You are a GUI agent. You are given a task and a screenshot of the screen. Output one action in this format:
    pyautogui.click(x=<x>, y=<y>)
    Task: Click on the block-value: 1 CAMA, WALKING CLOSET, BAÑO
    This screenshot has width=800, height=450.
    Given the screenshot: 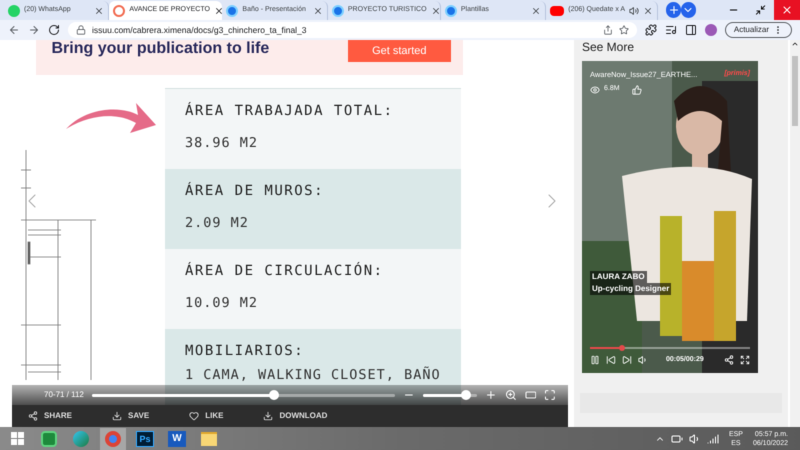 What is the action you would take?
    pyautogui.click(x=313, y=375)
    